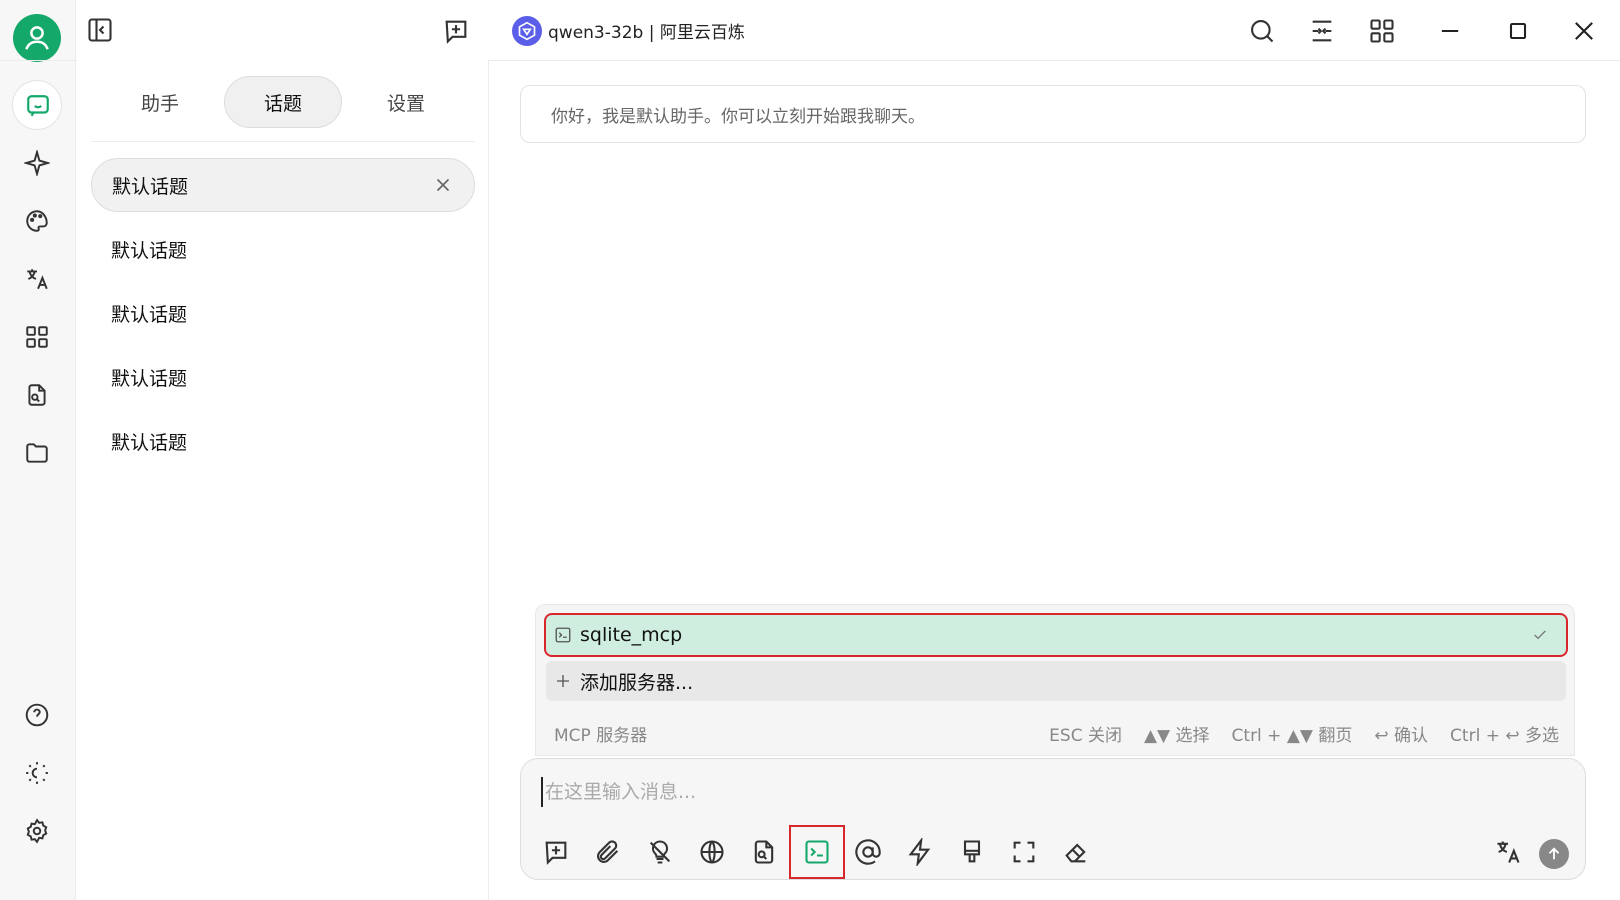 This screenshot has width=1620, height=900. What do you see at coordinates (1504, 736) in the screenshot?
I see `hint-multi-select: Ctrl + ↩ 多选` at bounding box center [1504, 736].